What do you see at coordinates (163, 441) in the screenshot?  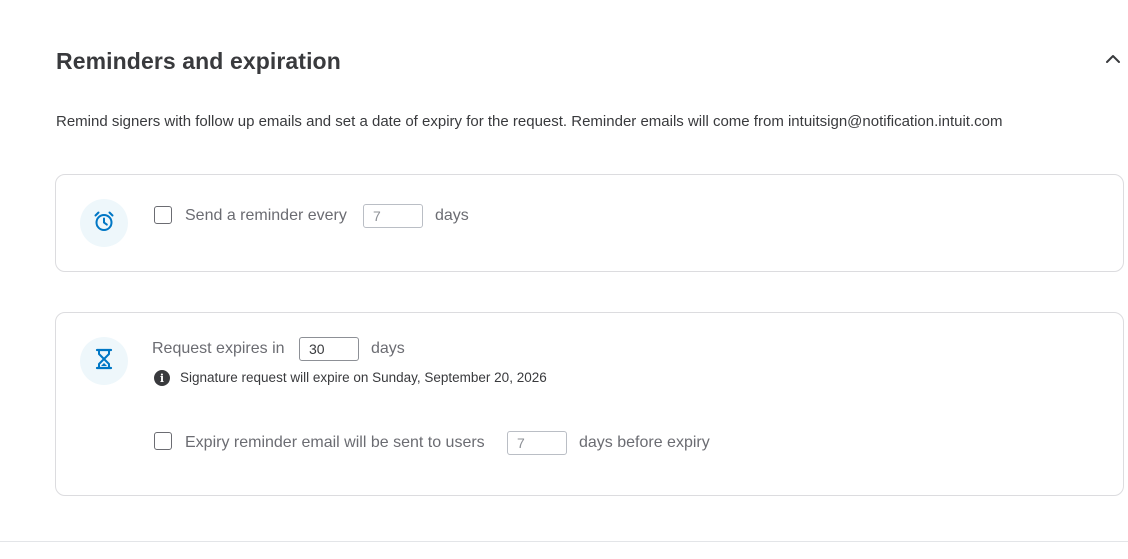 I see `expiry-reminder-checkbox` at bounding box center [163, 441].